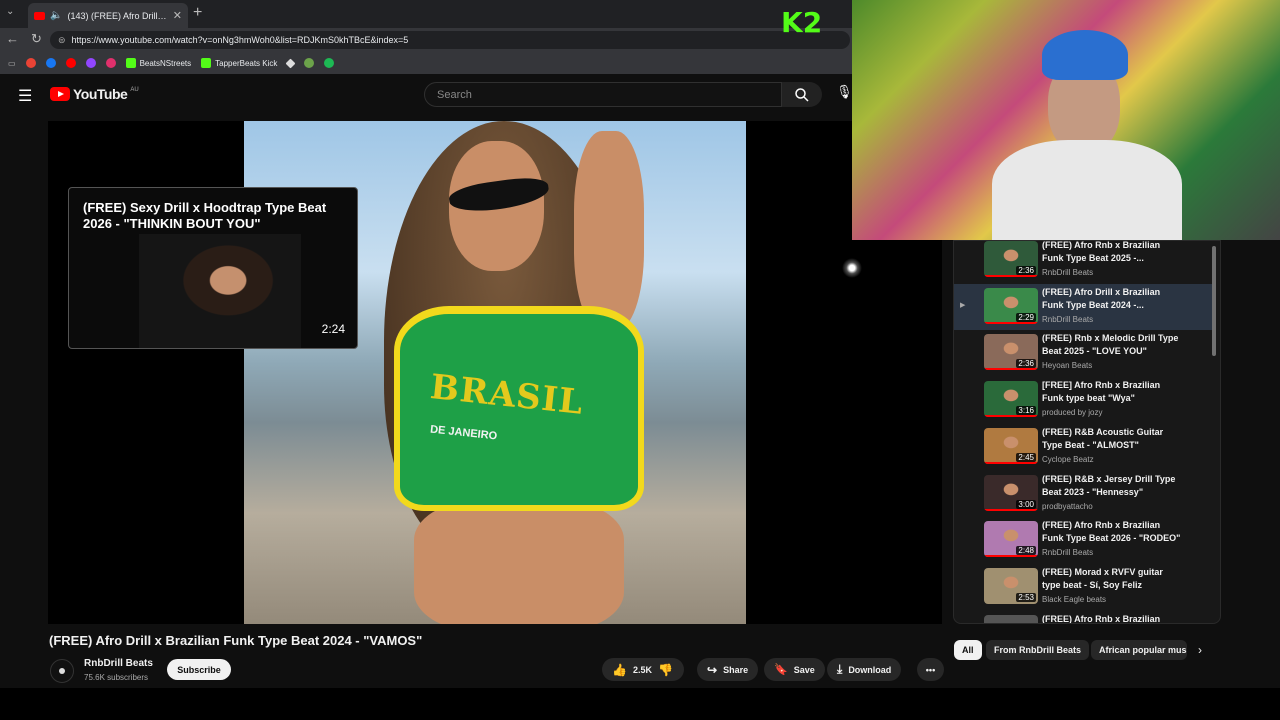 This screenshot has height=720, width=1280. I want to click on google-bookmark-icon, so click(30, 63).